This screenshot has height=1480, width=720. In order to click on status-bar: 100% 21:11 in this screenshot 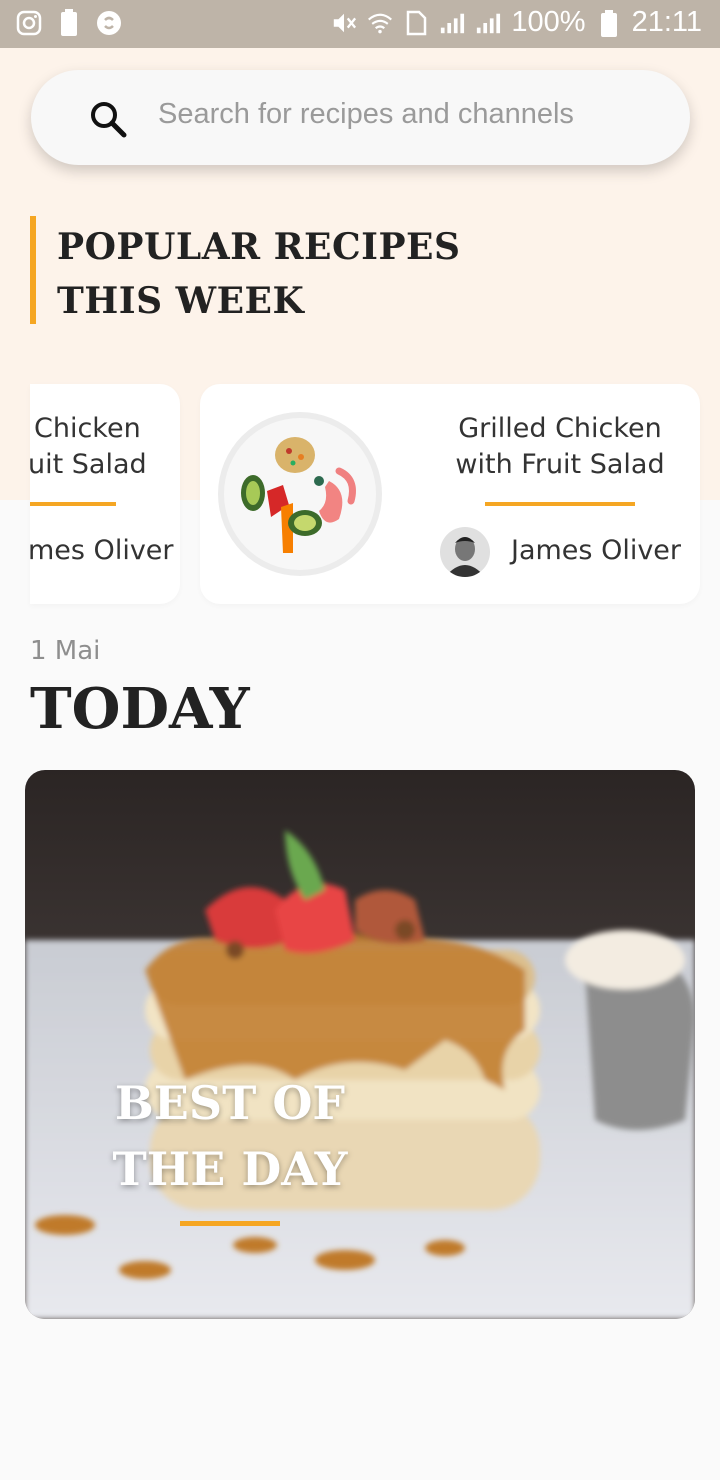, I will do `click(360, 24)`.